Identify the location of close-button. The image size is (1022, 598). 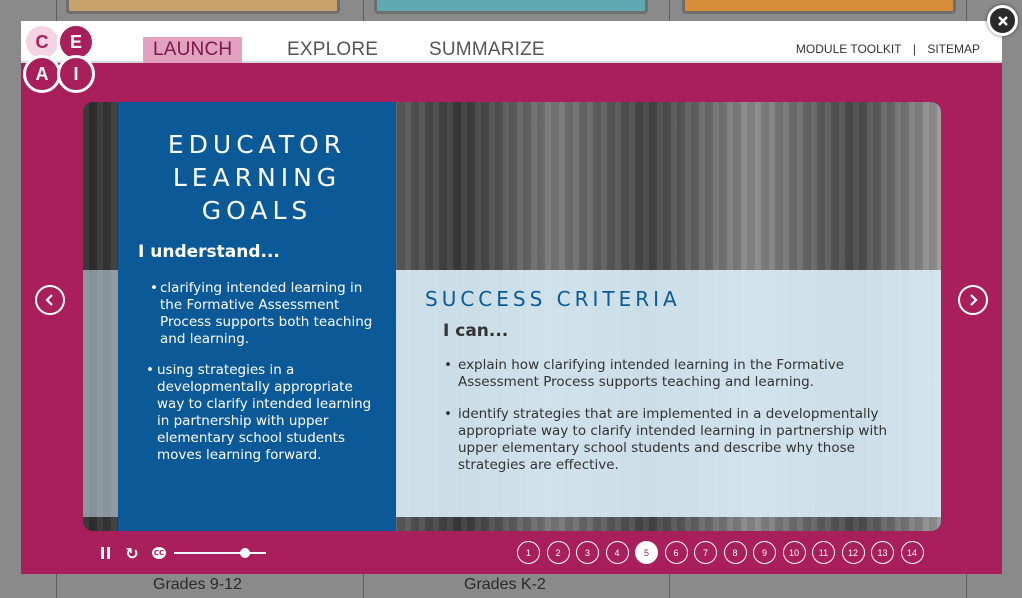
(1002, 20).